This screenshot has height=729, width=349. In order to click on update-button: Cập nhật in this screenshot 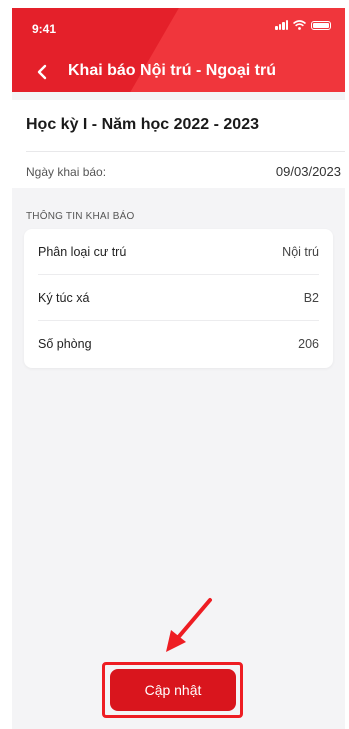, I will do `click(173, 690)`.